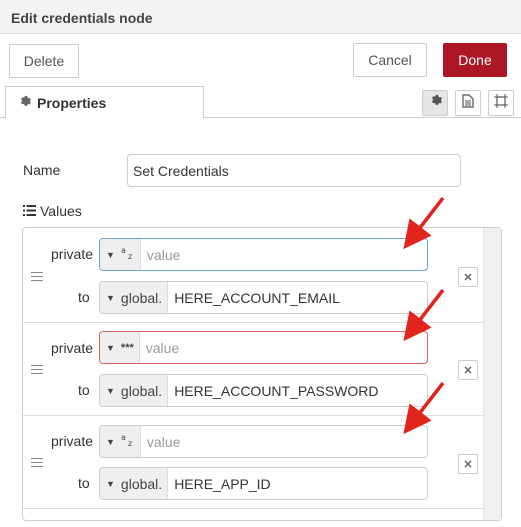 Image resolution: width=521 pixels, height=527 pixels. Describe the element at coordinates (127, 347) in the screenshot. I see `asterisk-icon: ***` at that location.